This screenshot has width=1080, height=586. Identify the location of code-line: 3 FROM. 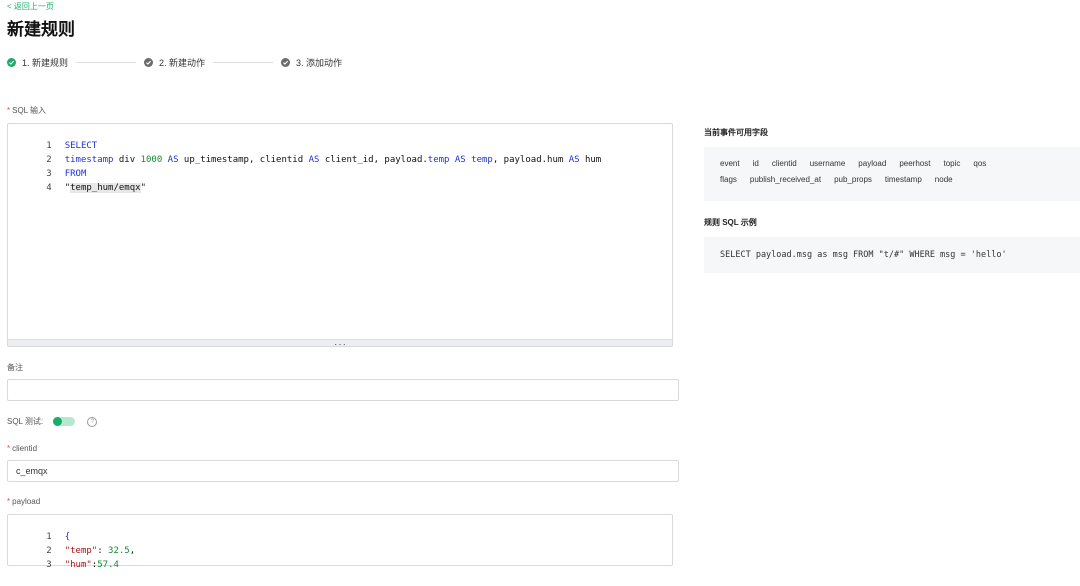
(47, 166).